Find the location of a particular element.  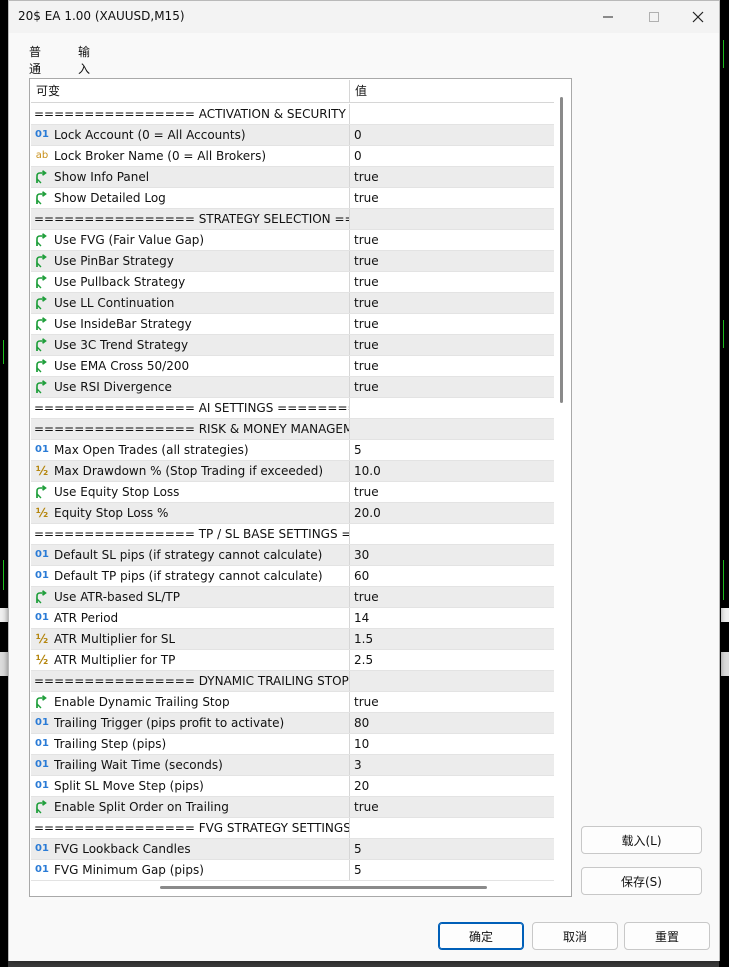

value-cell: 1.5 is located at coordinates (452, 639).